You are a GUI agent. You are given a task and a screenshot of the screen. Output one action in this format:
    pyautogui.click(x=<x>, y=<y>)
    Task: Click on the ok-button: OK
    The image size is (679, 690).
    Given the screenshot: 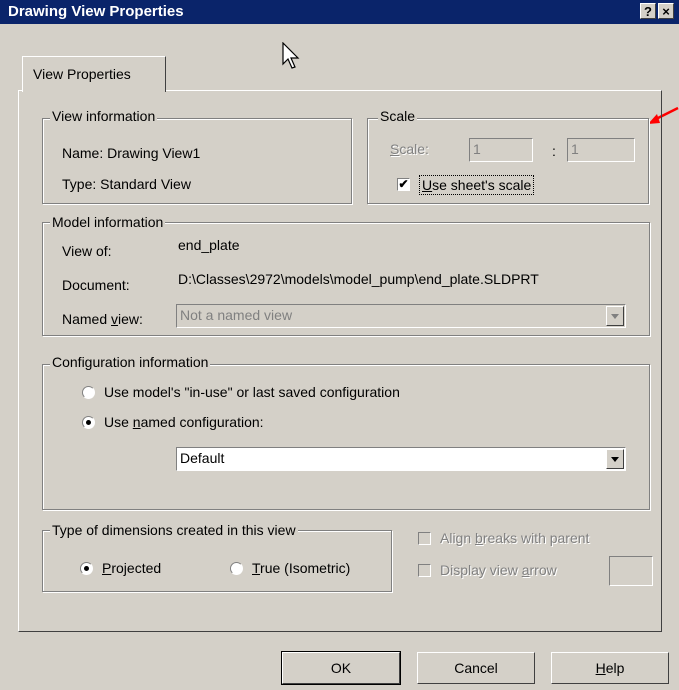 What is the action you would take?
    pyautogui.click(x=341, y=668)
    